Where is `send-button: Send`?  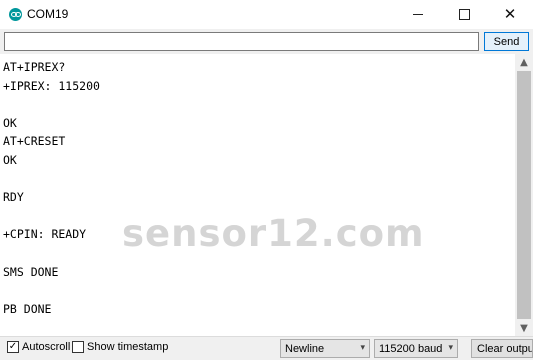
send-button: Send is located at coordinates (506, 41).